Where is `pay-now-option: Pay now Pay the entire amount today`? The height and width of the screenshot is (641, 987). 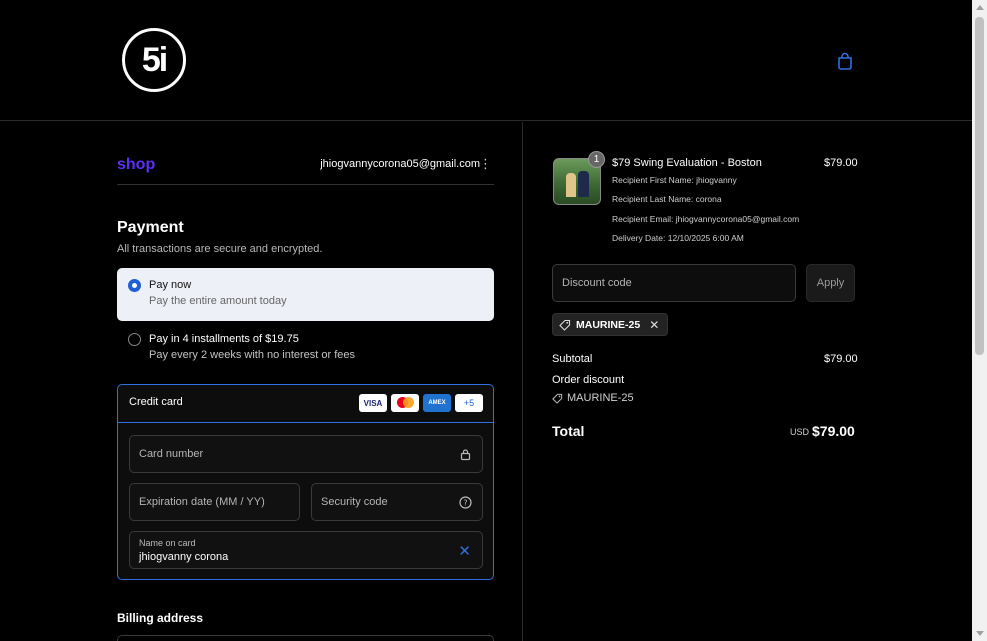 pay-now-option: Pay now Pay the entire amount today is located at coordinates (305, 294).